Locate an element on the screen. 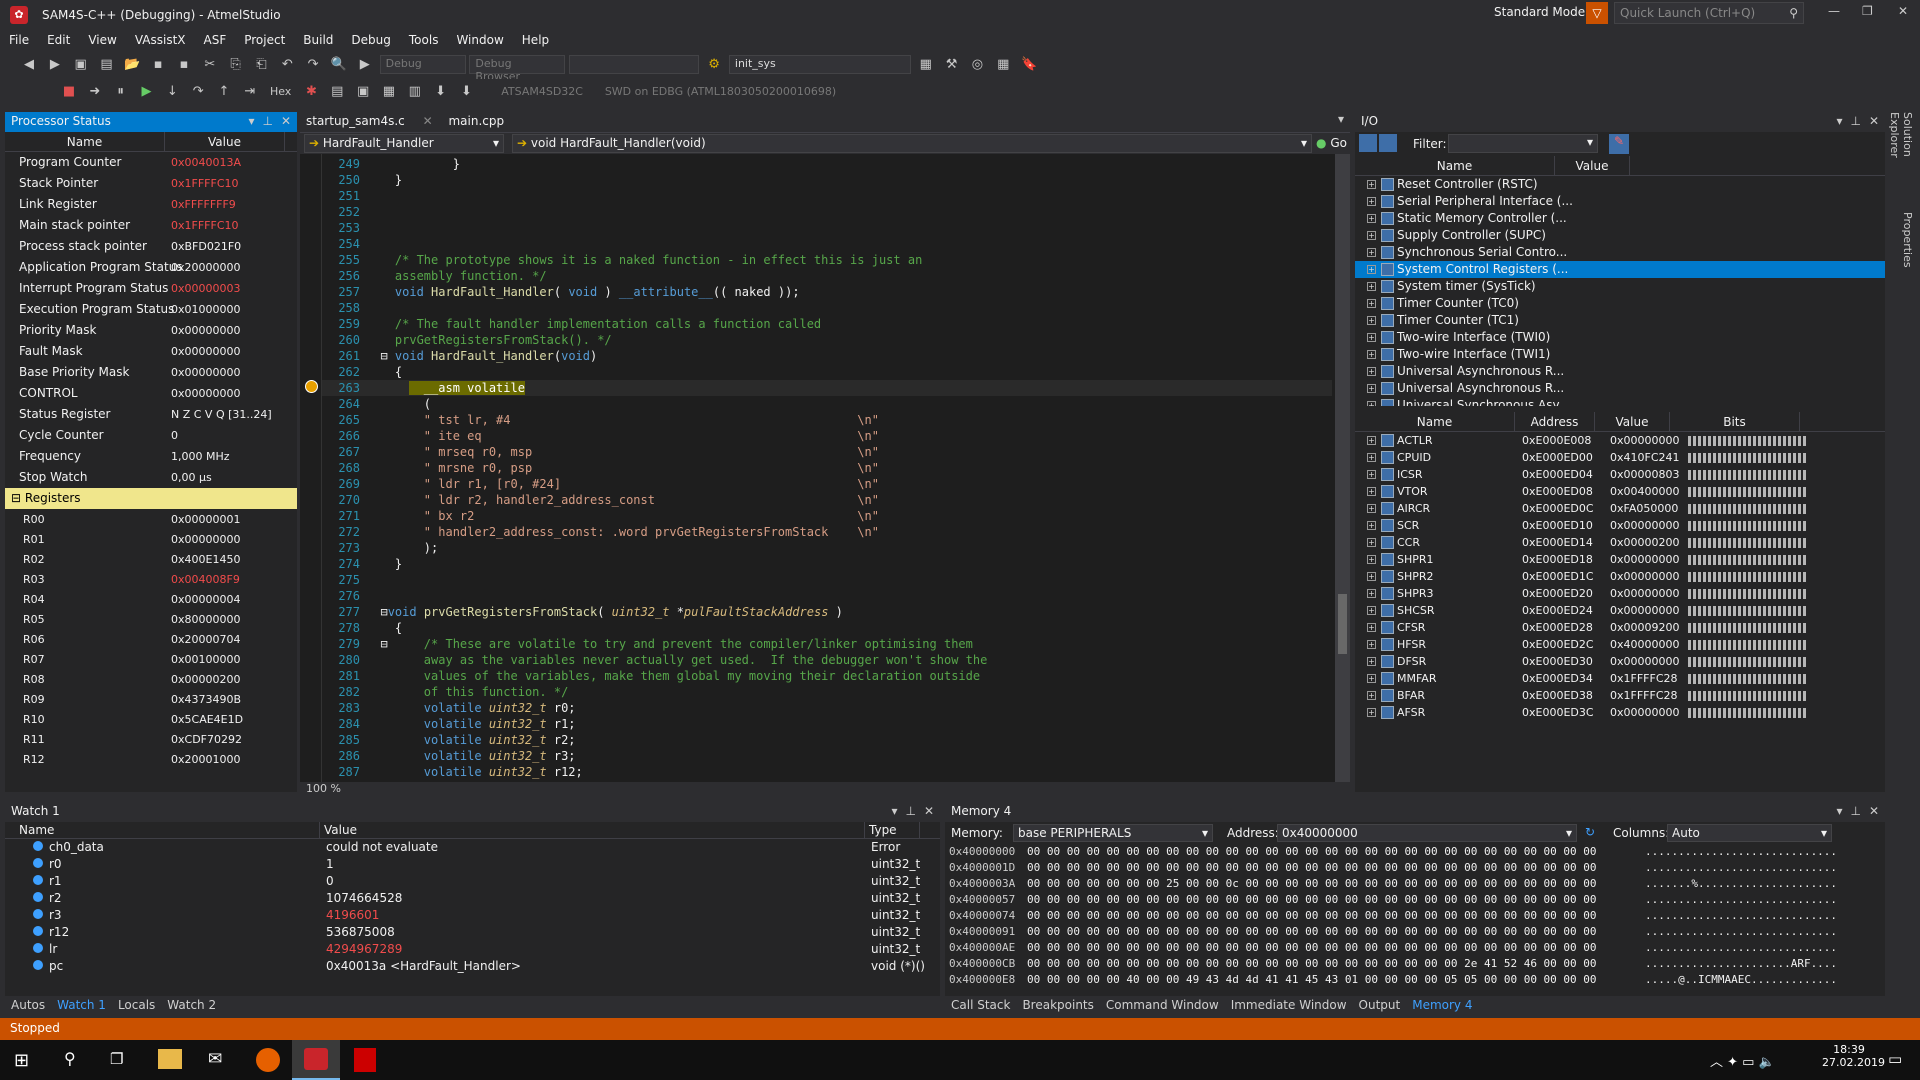  tool-icon: ⚒ is located at coordinates (952, 65).